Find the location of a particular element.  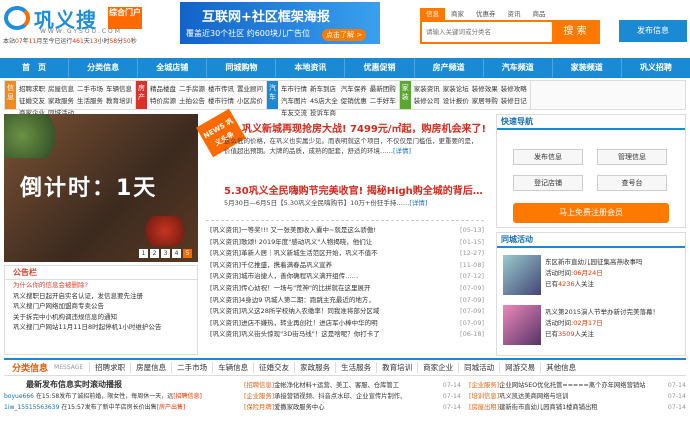

site-logo: 巩义搜 综合门户 WWW.GYSOU.COM is located at coordinates (74, 19).